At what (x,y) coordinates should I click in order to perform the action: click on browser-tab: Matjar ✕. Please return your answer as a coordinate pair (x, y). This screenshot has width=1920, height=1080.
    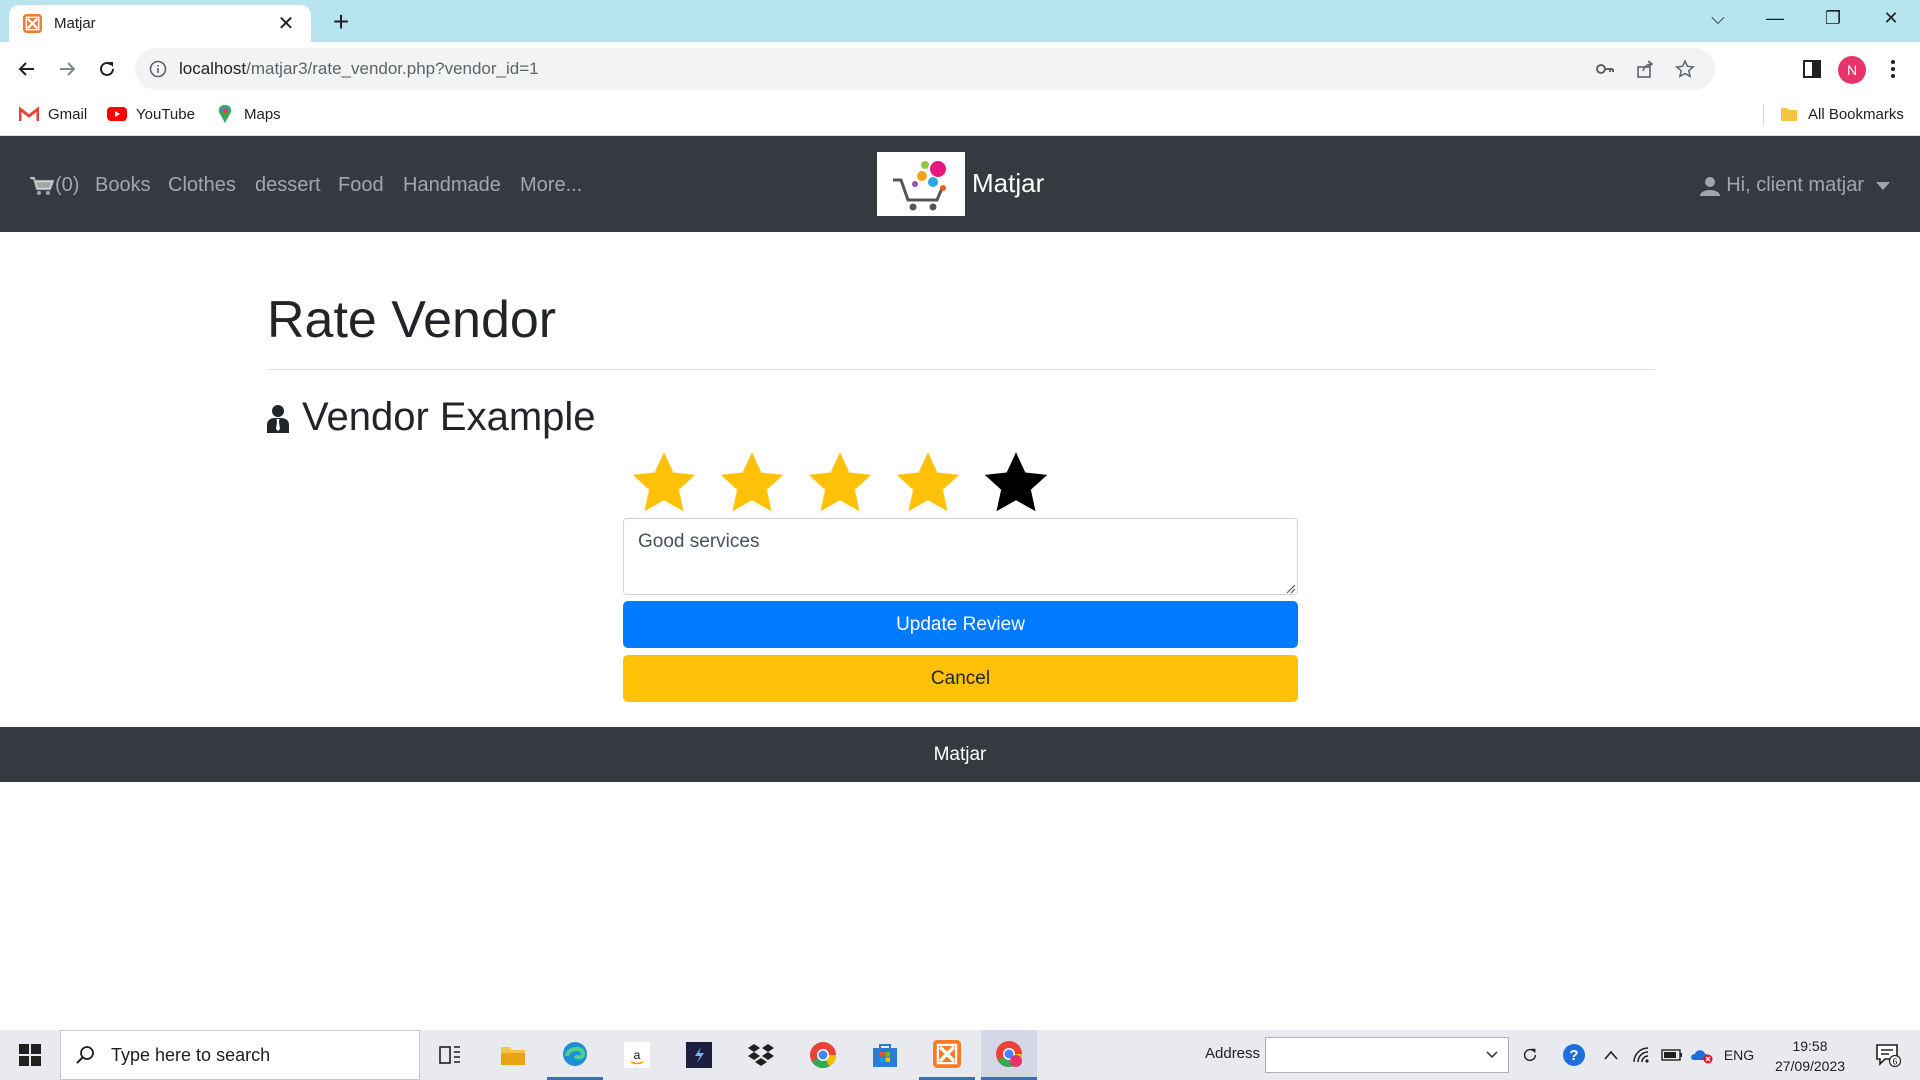
    Looking at the image, I should click on (160, 23).